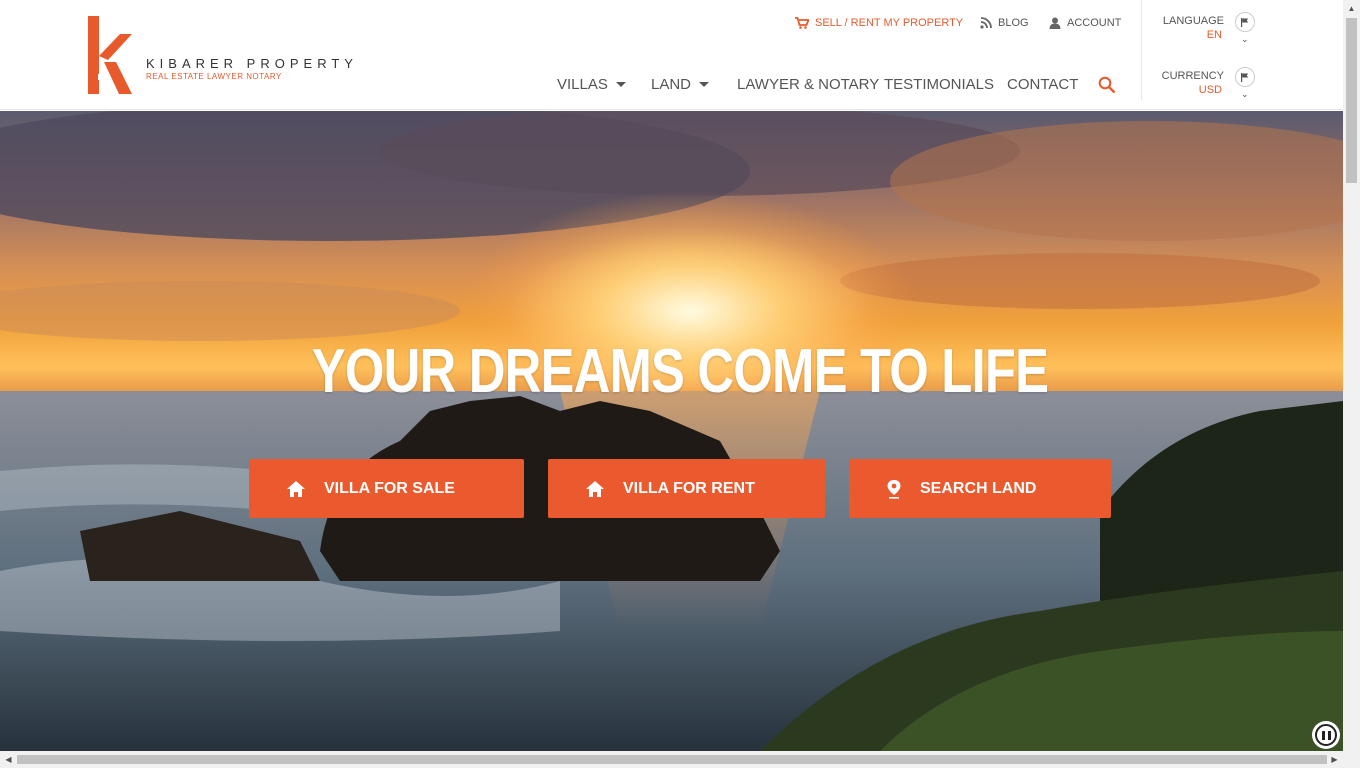 The height and width of the screenshot is (768, 1360). I want to click on sell-rent-label: SELL / RENT MY PROPERTY, so click(889, 23).